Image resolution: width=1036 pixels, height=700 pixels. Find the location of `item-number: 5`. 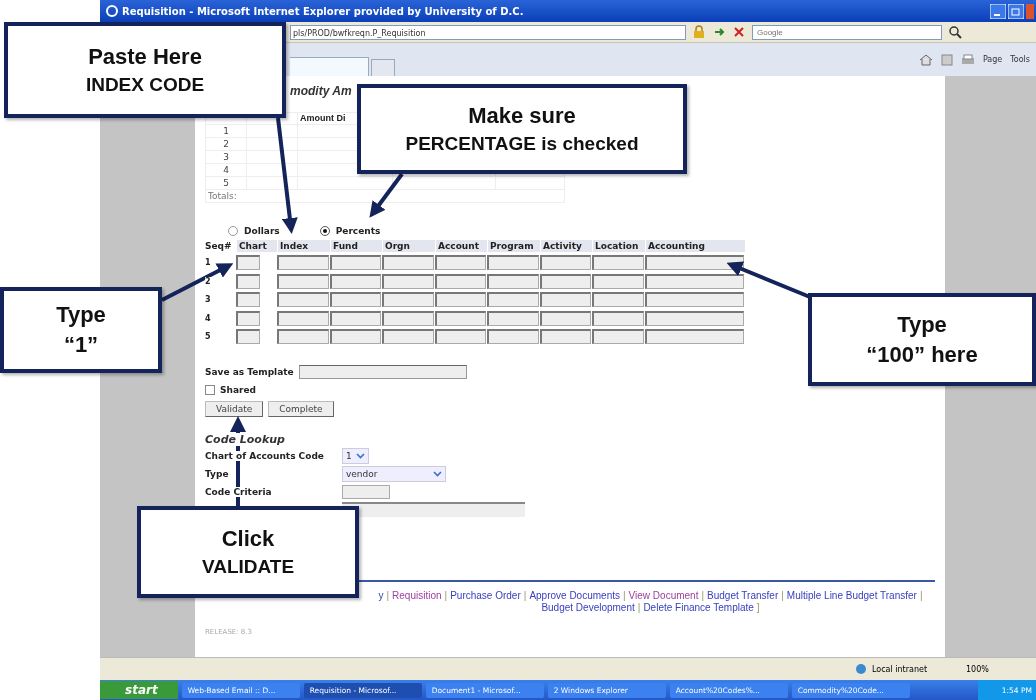

item-number: 5 is located at coordinates (226, 182).